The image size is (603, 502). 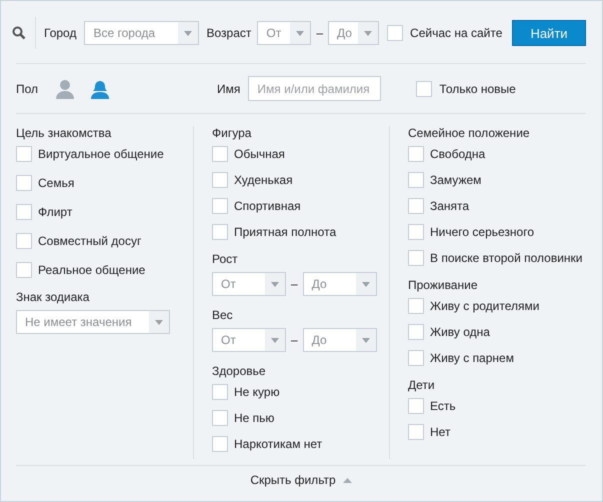 What do you see at coordinates (53, 297) in the screenshot?
I see `section-title: Знак зодиака` at bounding box center [53, 297].